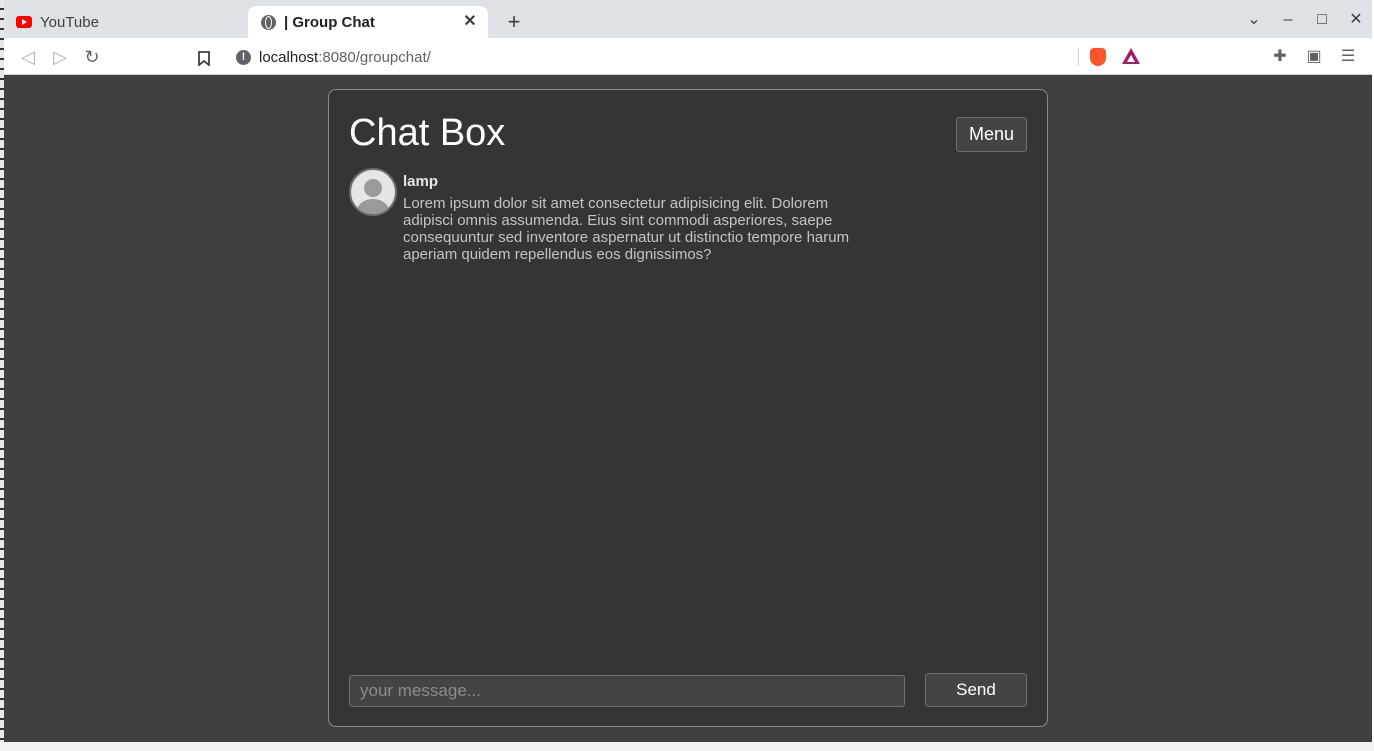 The image size is (1374, 751). Describe the element at coordinates (1254, 20) in the screenshot. I see `tab-search-dropdown-icon: ⌄` at that location.